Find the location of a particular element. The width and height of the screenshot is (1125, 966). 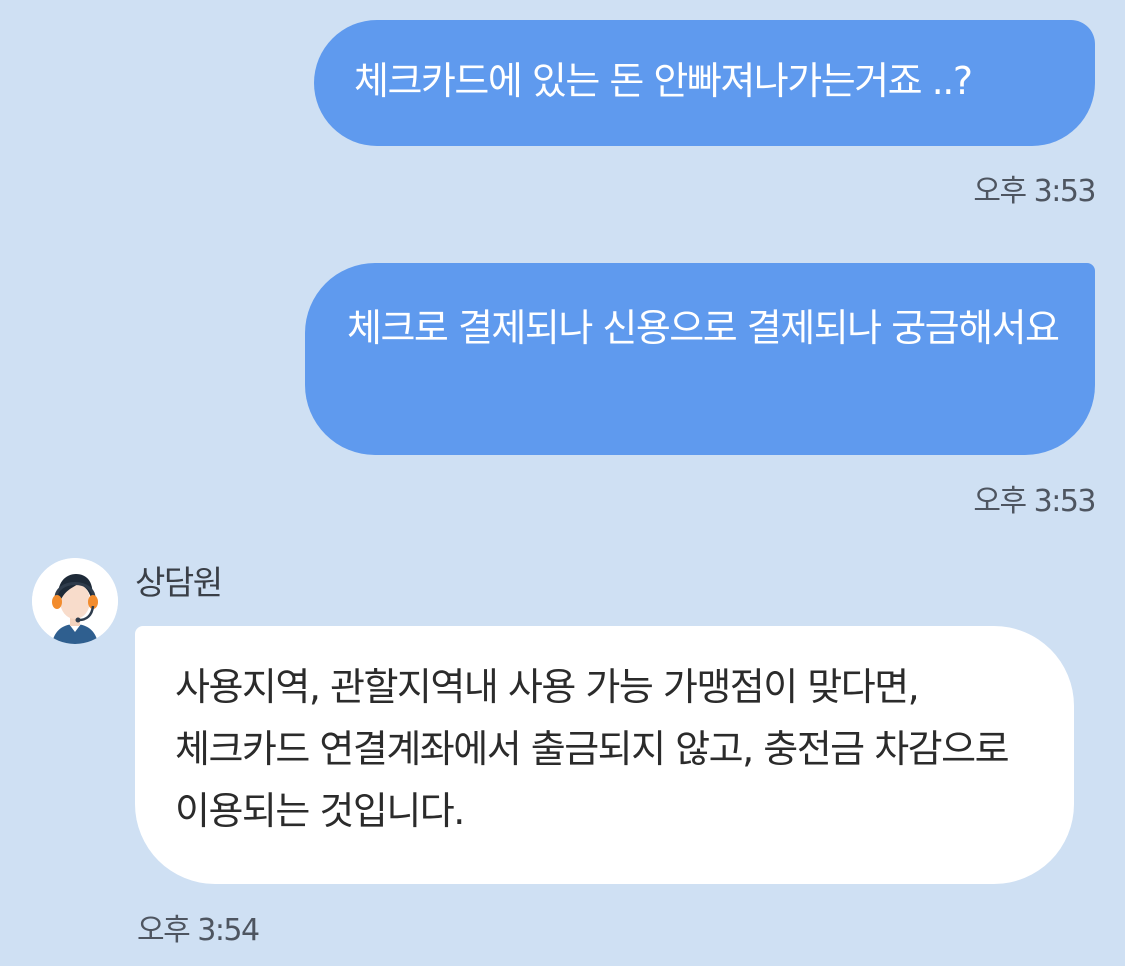

message-timestamp: 오후 3:54 is located at coordinates (198, 930).